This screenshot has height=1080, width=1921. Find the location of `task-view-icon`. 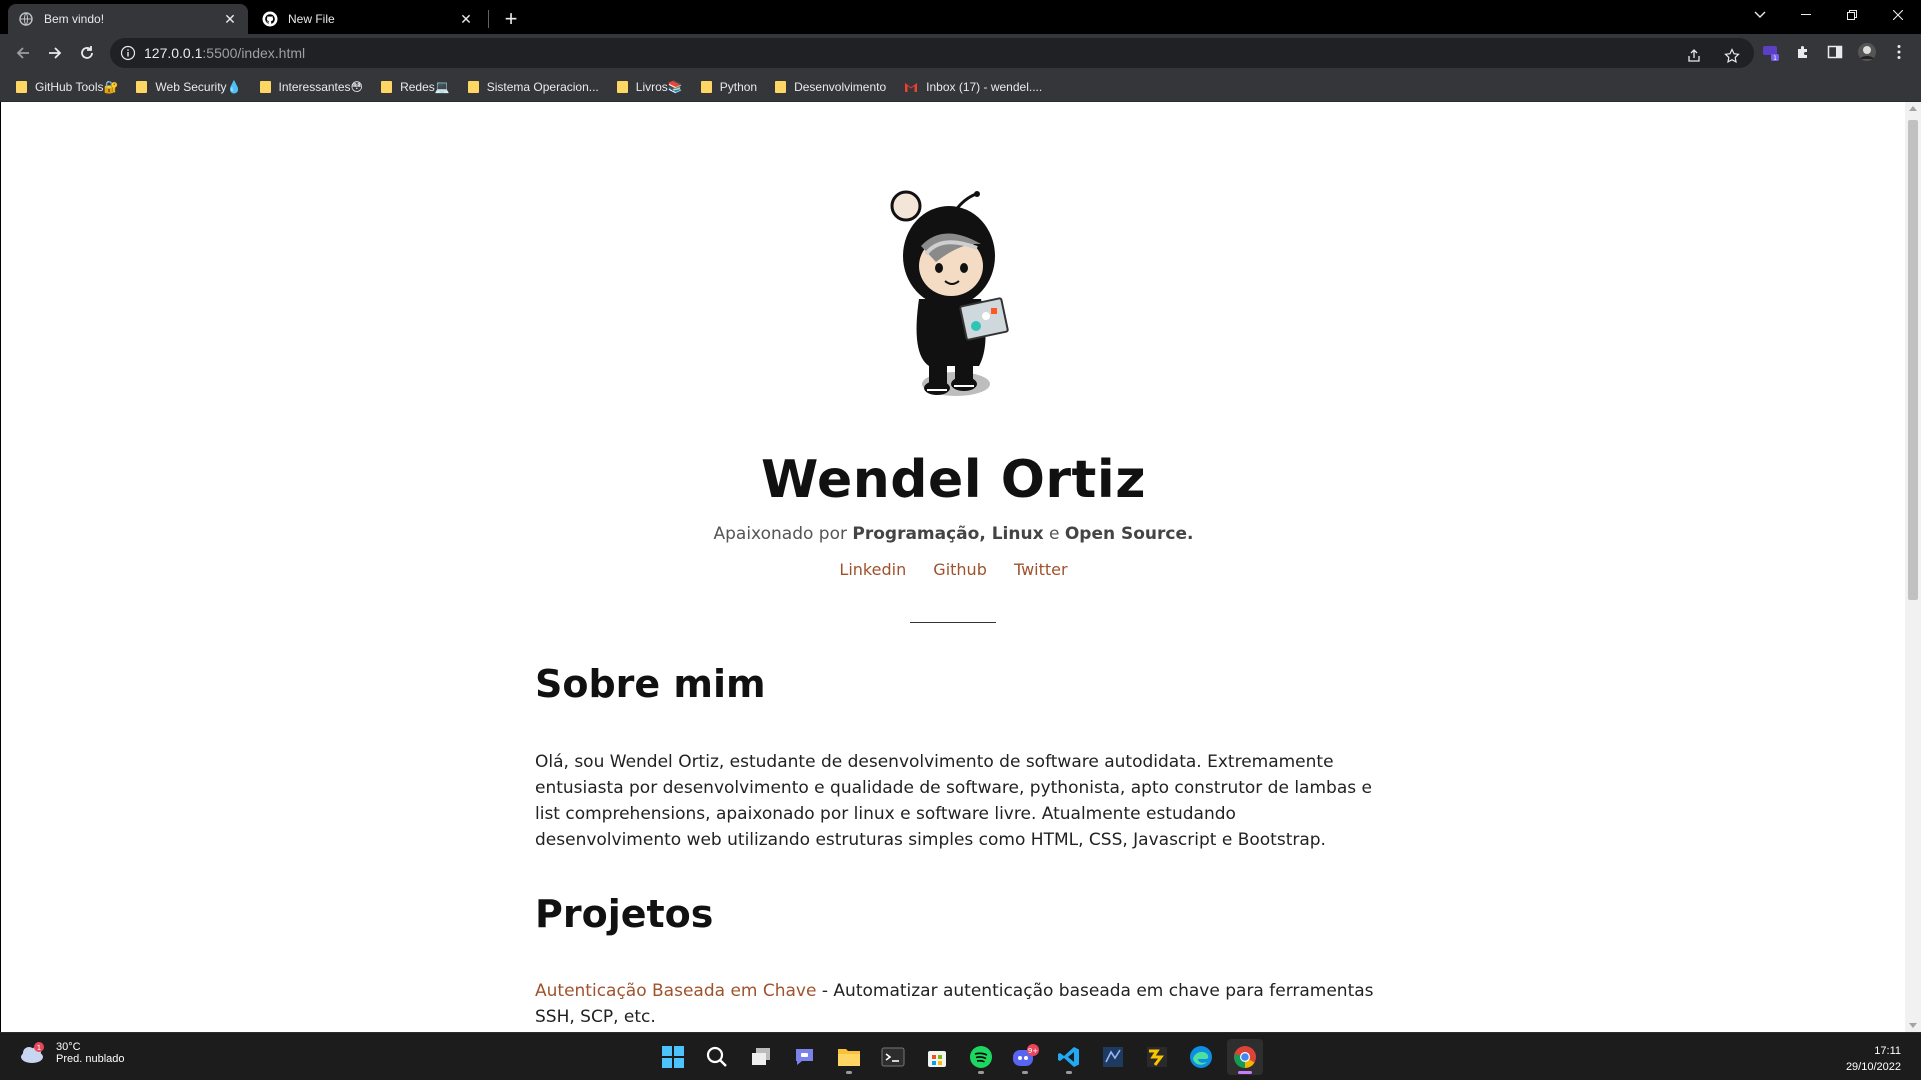

task-view-icon is located at coordinates (761, 1057).